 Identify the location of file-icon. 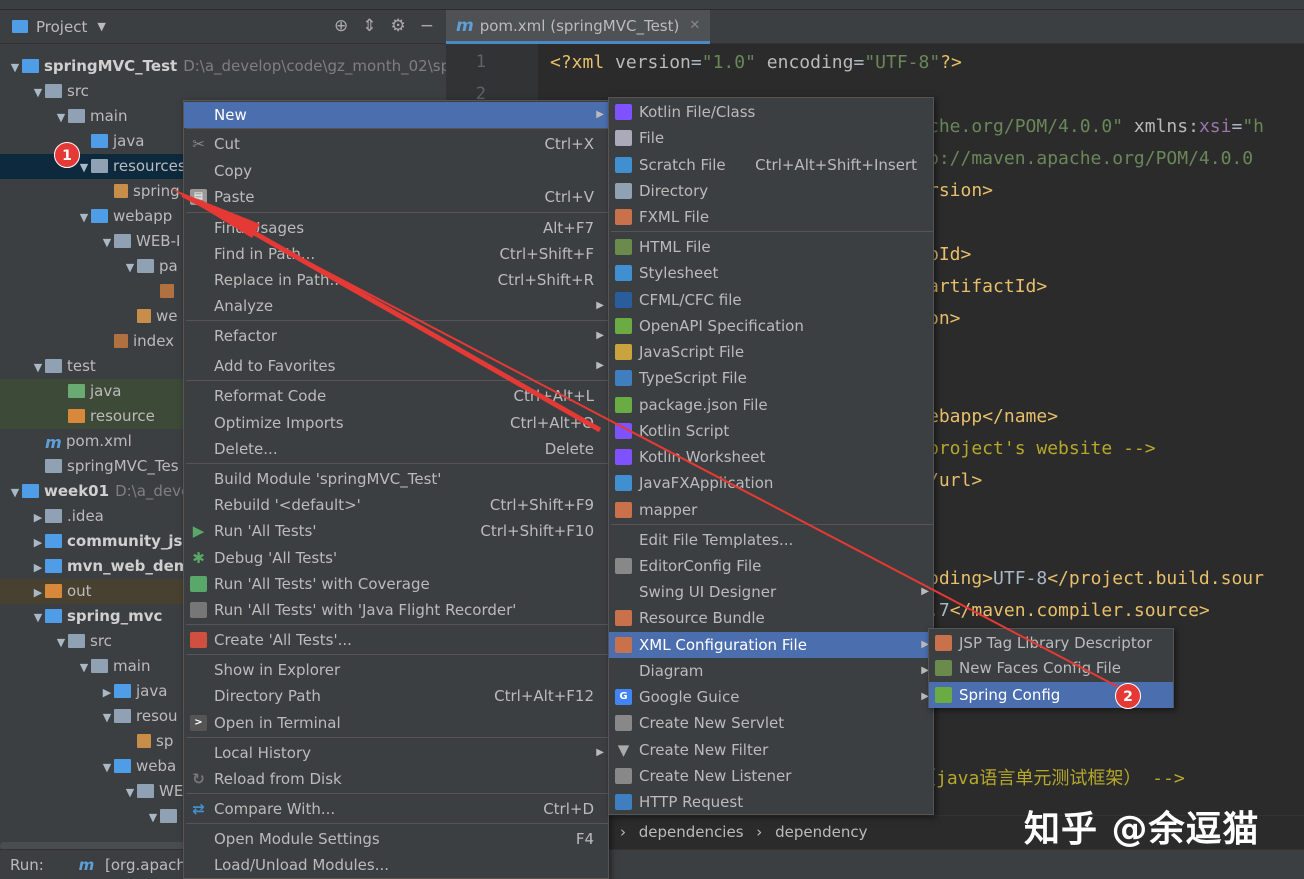
(121, 341).